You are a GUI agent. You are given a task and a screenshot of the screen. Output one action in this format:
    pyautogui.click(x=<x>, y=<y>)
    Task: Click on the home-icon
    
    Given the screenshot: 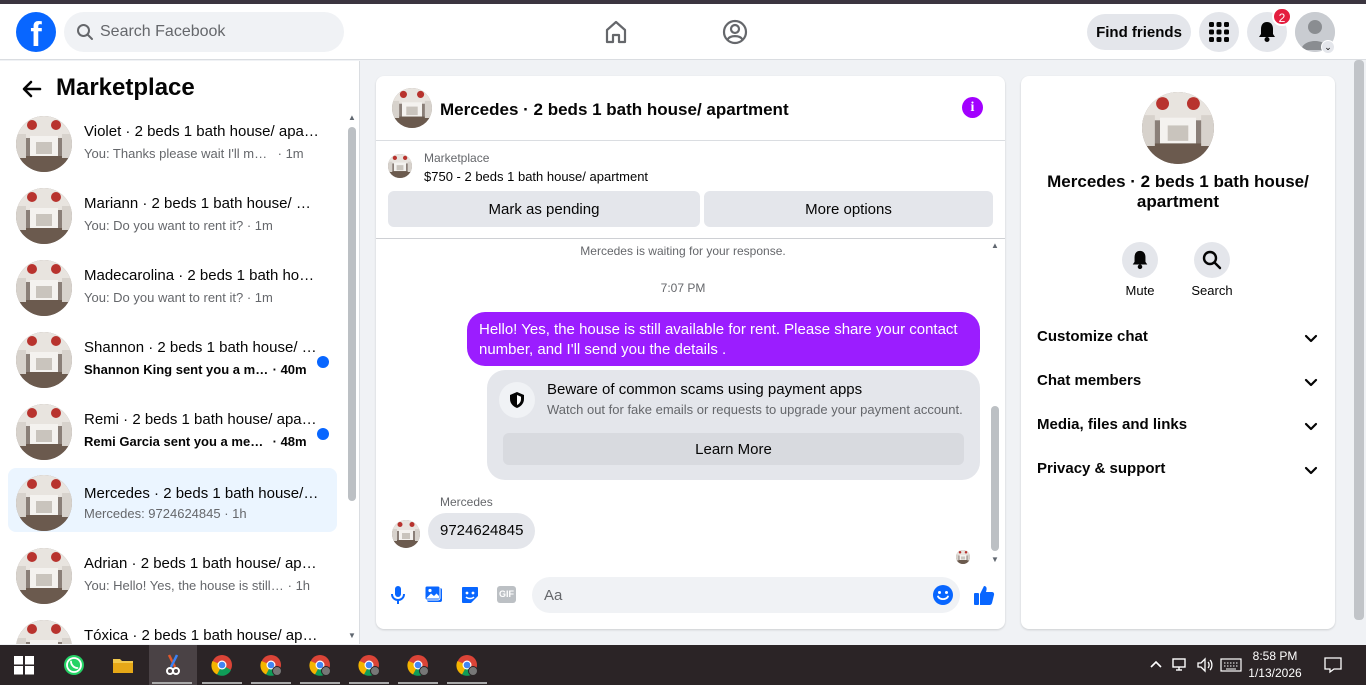 What is the action you would take?
    pyautogui.click(x=616, y=32)
    